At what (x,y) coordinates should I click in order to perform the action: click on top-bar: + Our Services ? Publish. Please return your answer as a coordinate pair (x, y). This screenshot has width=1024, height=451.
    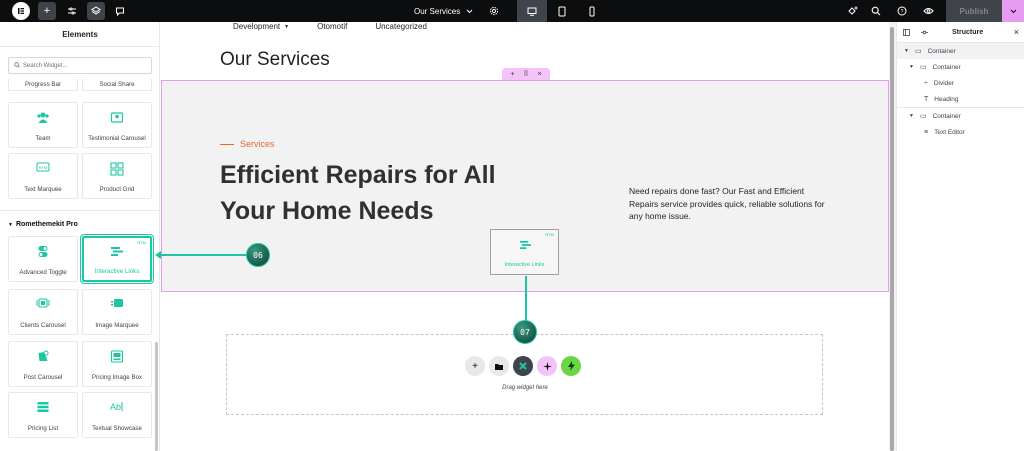
    Looking at the image, I should click on (512, 11).